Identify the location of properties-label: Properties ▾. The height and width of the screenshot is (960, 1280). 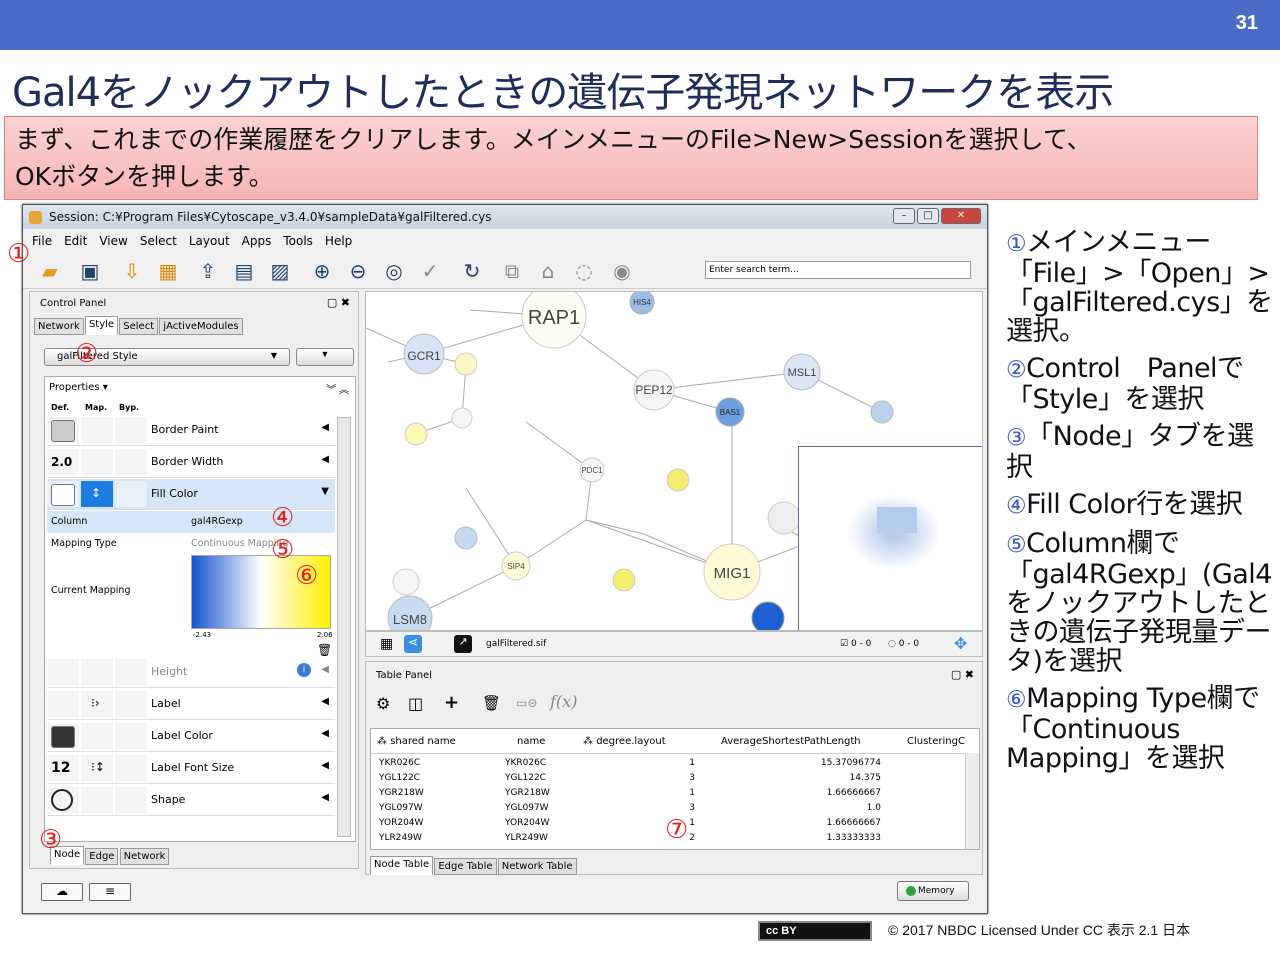
(78, 387).